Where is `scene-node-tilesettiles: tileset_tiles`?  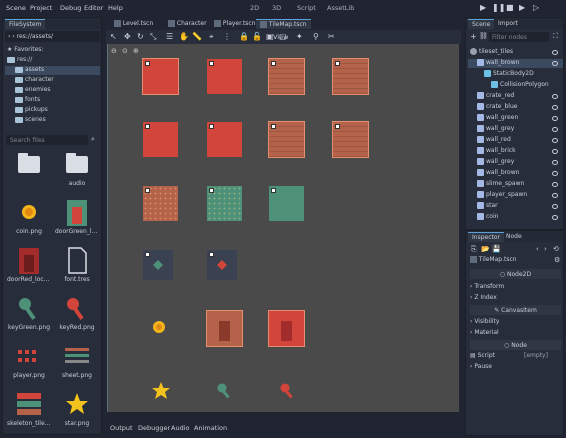 scene-node-tilesettiles: tileset_tiles is located at coordinates (515, 52).